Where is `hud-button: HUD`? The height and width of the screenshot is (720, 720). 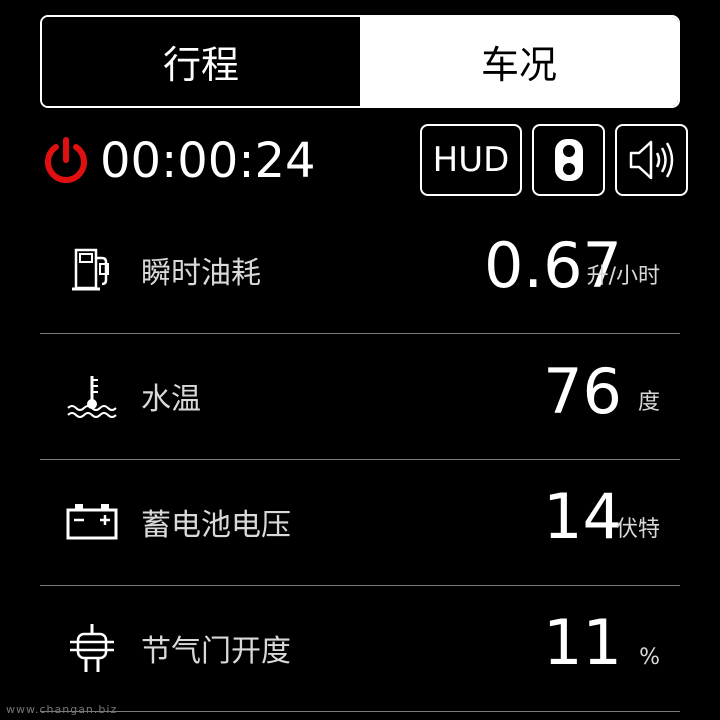 hud-button: HUD is located at coordinates (471, 160).